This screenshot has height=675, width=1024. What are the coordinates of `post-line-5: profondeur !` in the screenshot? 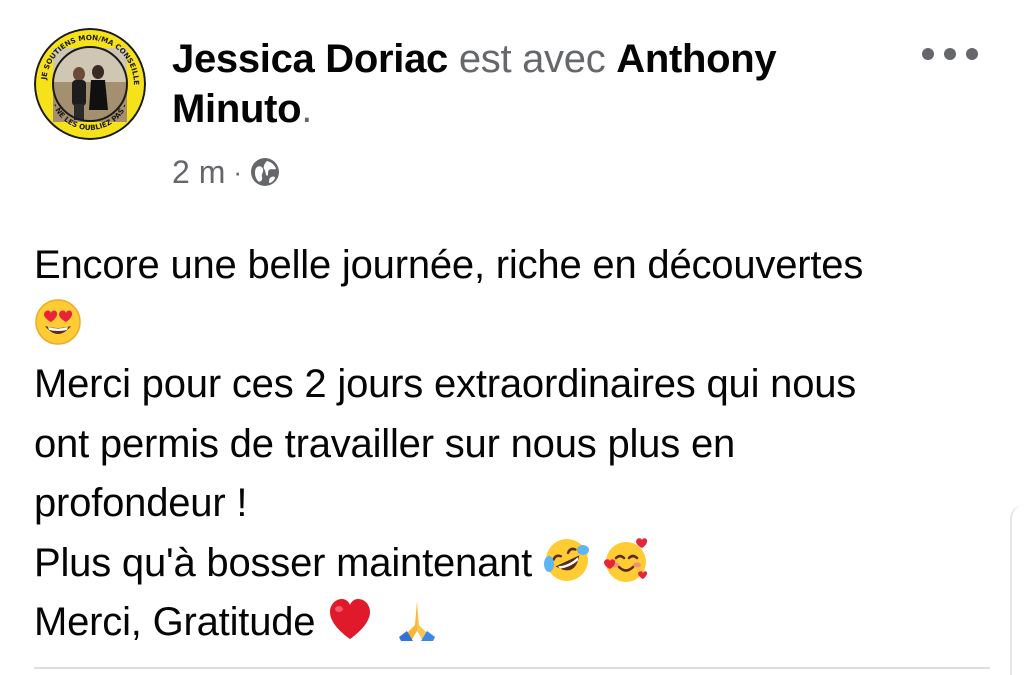 It's located at (141, 503).